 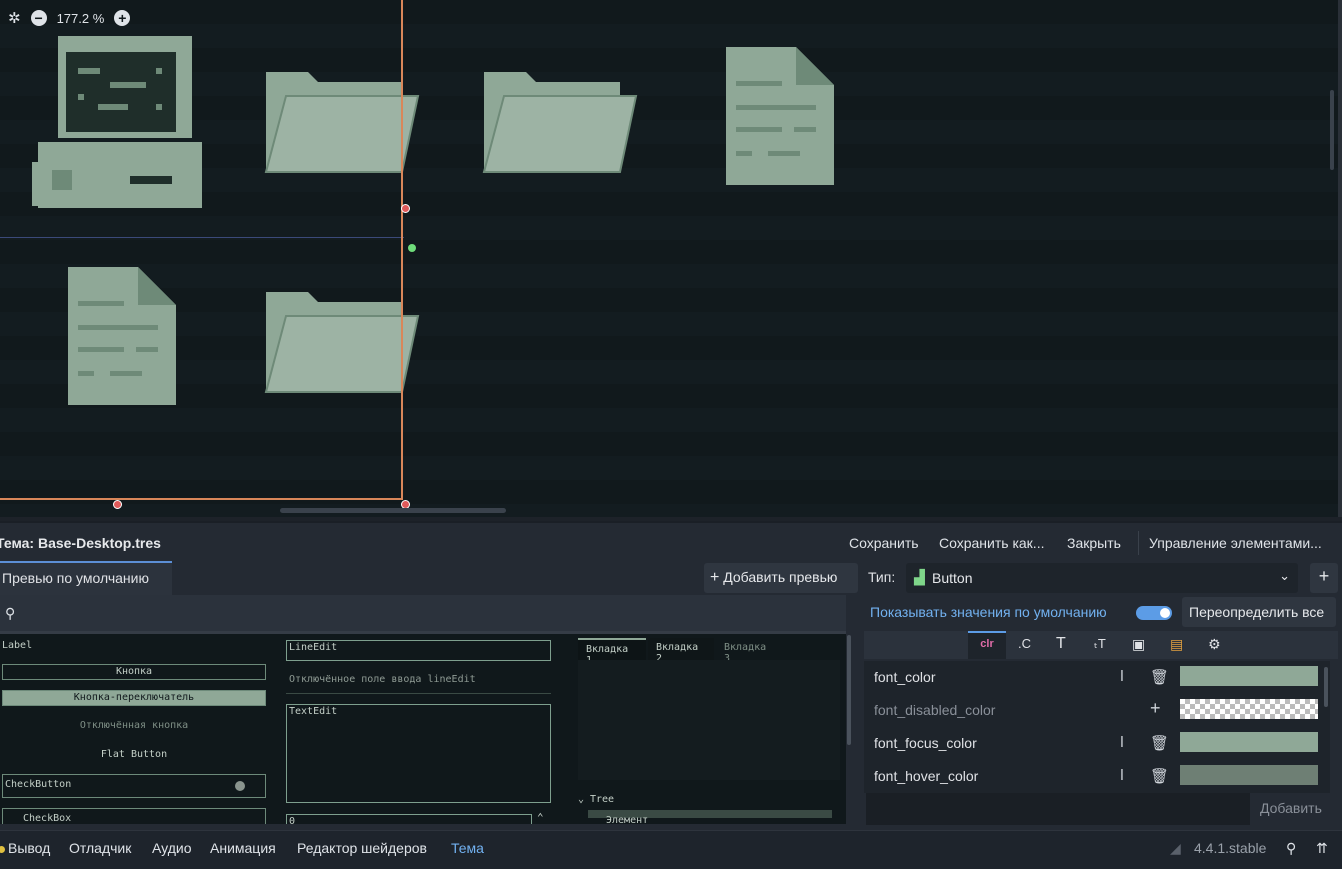 What do you see at coordinates (412, 248) in the screenshot?
I see `pivot-handle` at bounding box center [412, 248].